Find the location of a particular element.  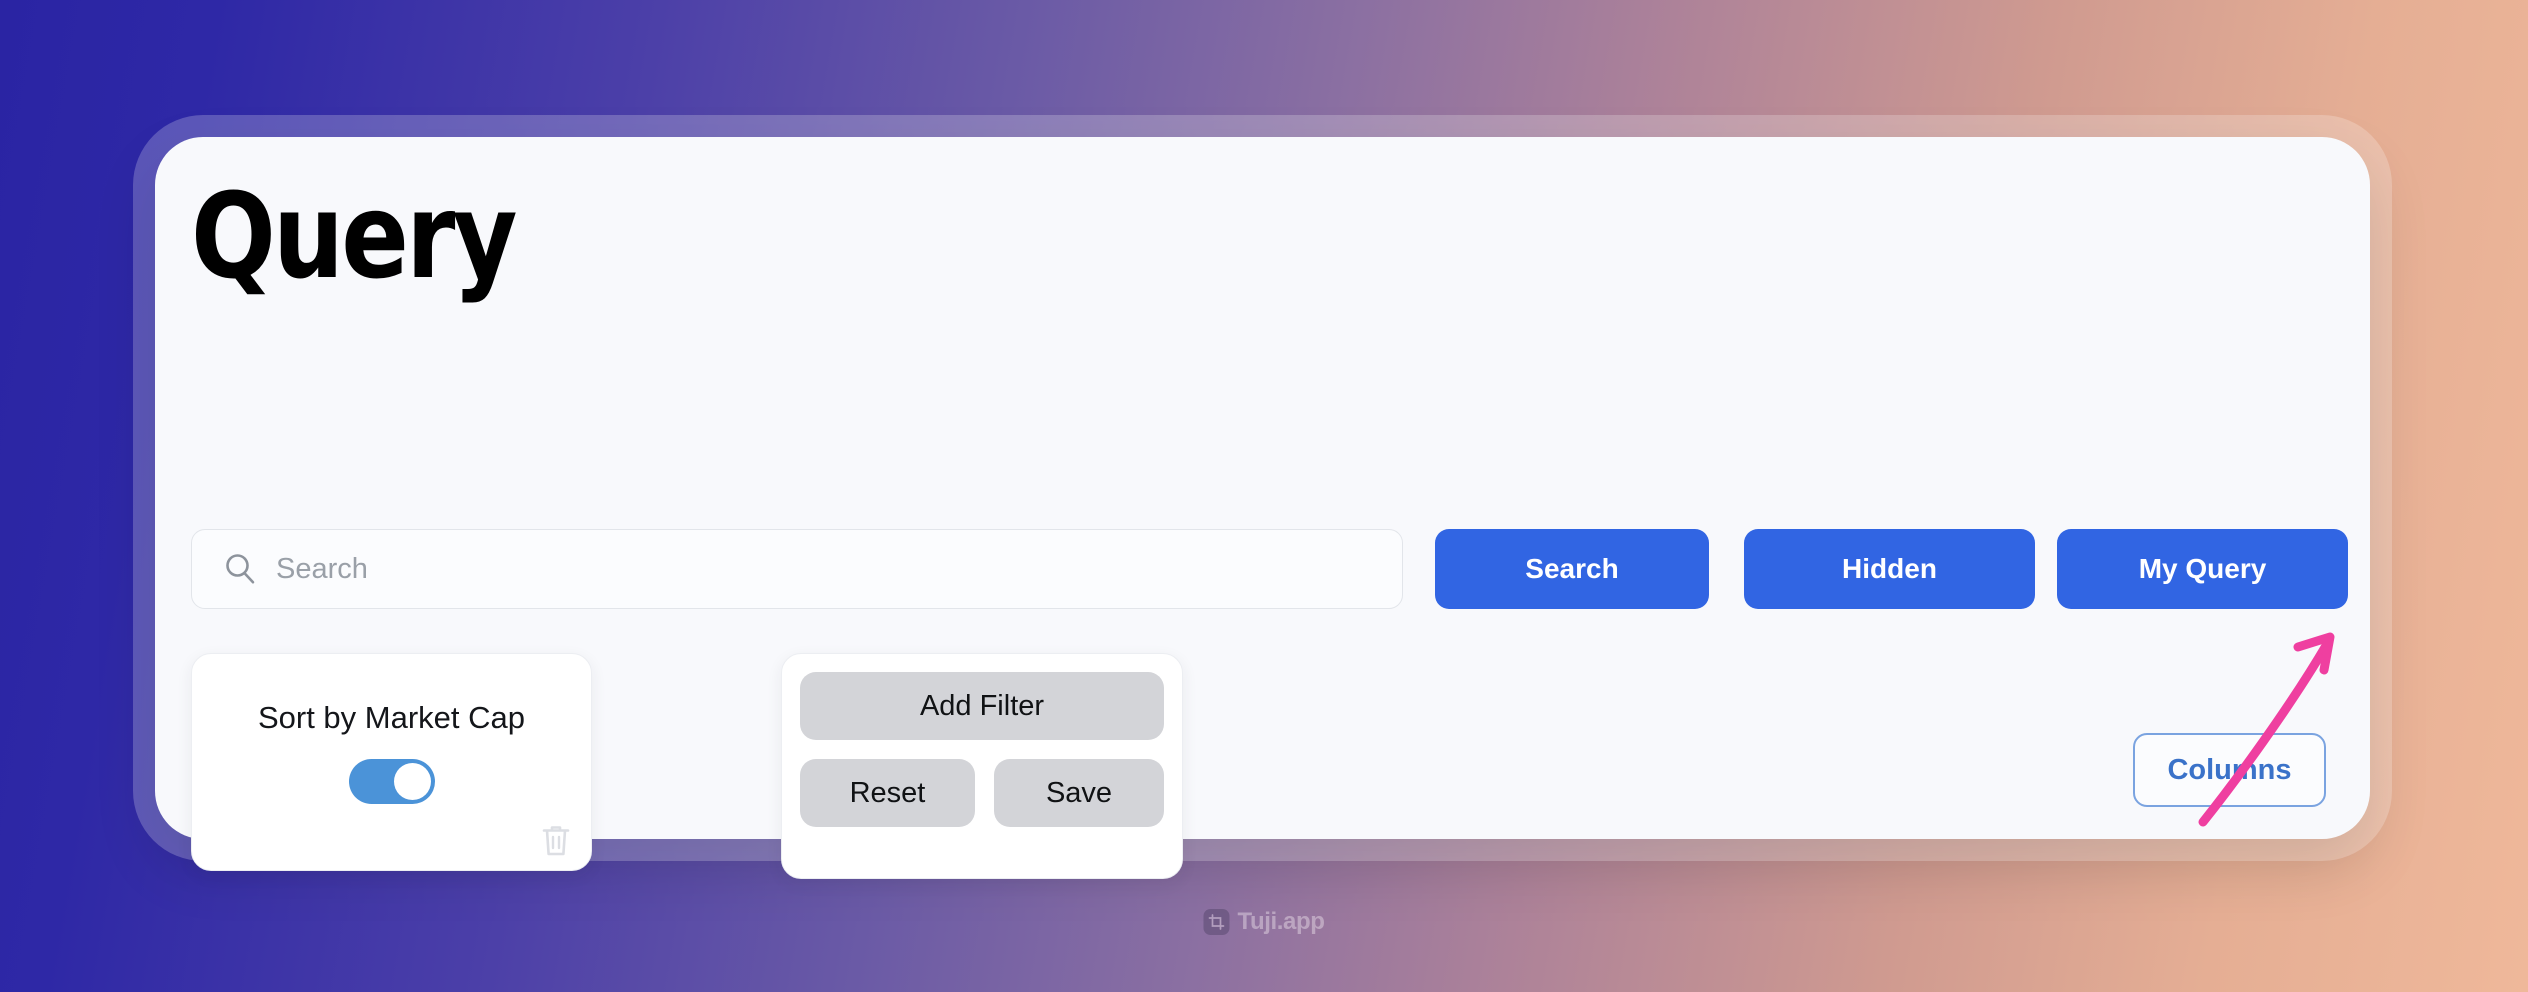

my-query-button: My Query is located at coordinates (2202, 569).